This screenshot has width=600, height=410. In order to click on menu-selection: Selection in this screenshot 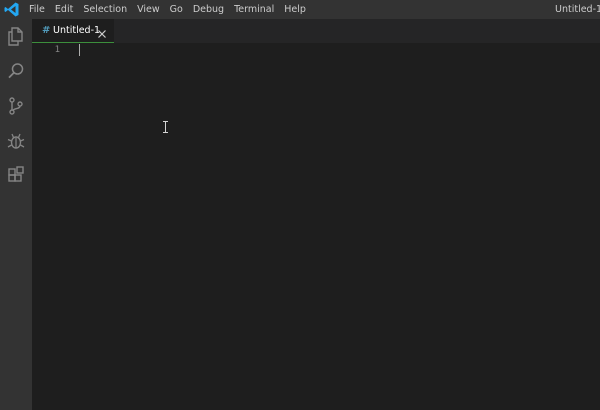, I will do `click(105, 9)`.